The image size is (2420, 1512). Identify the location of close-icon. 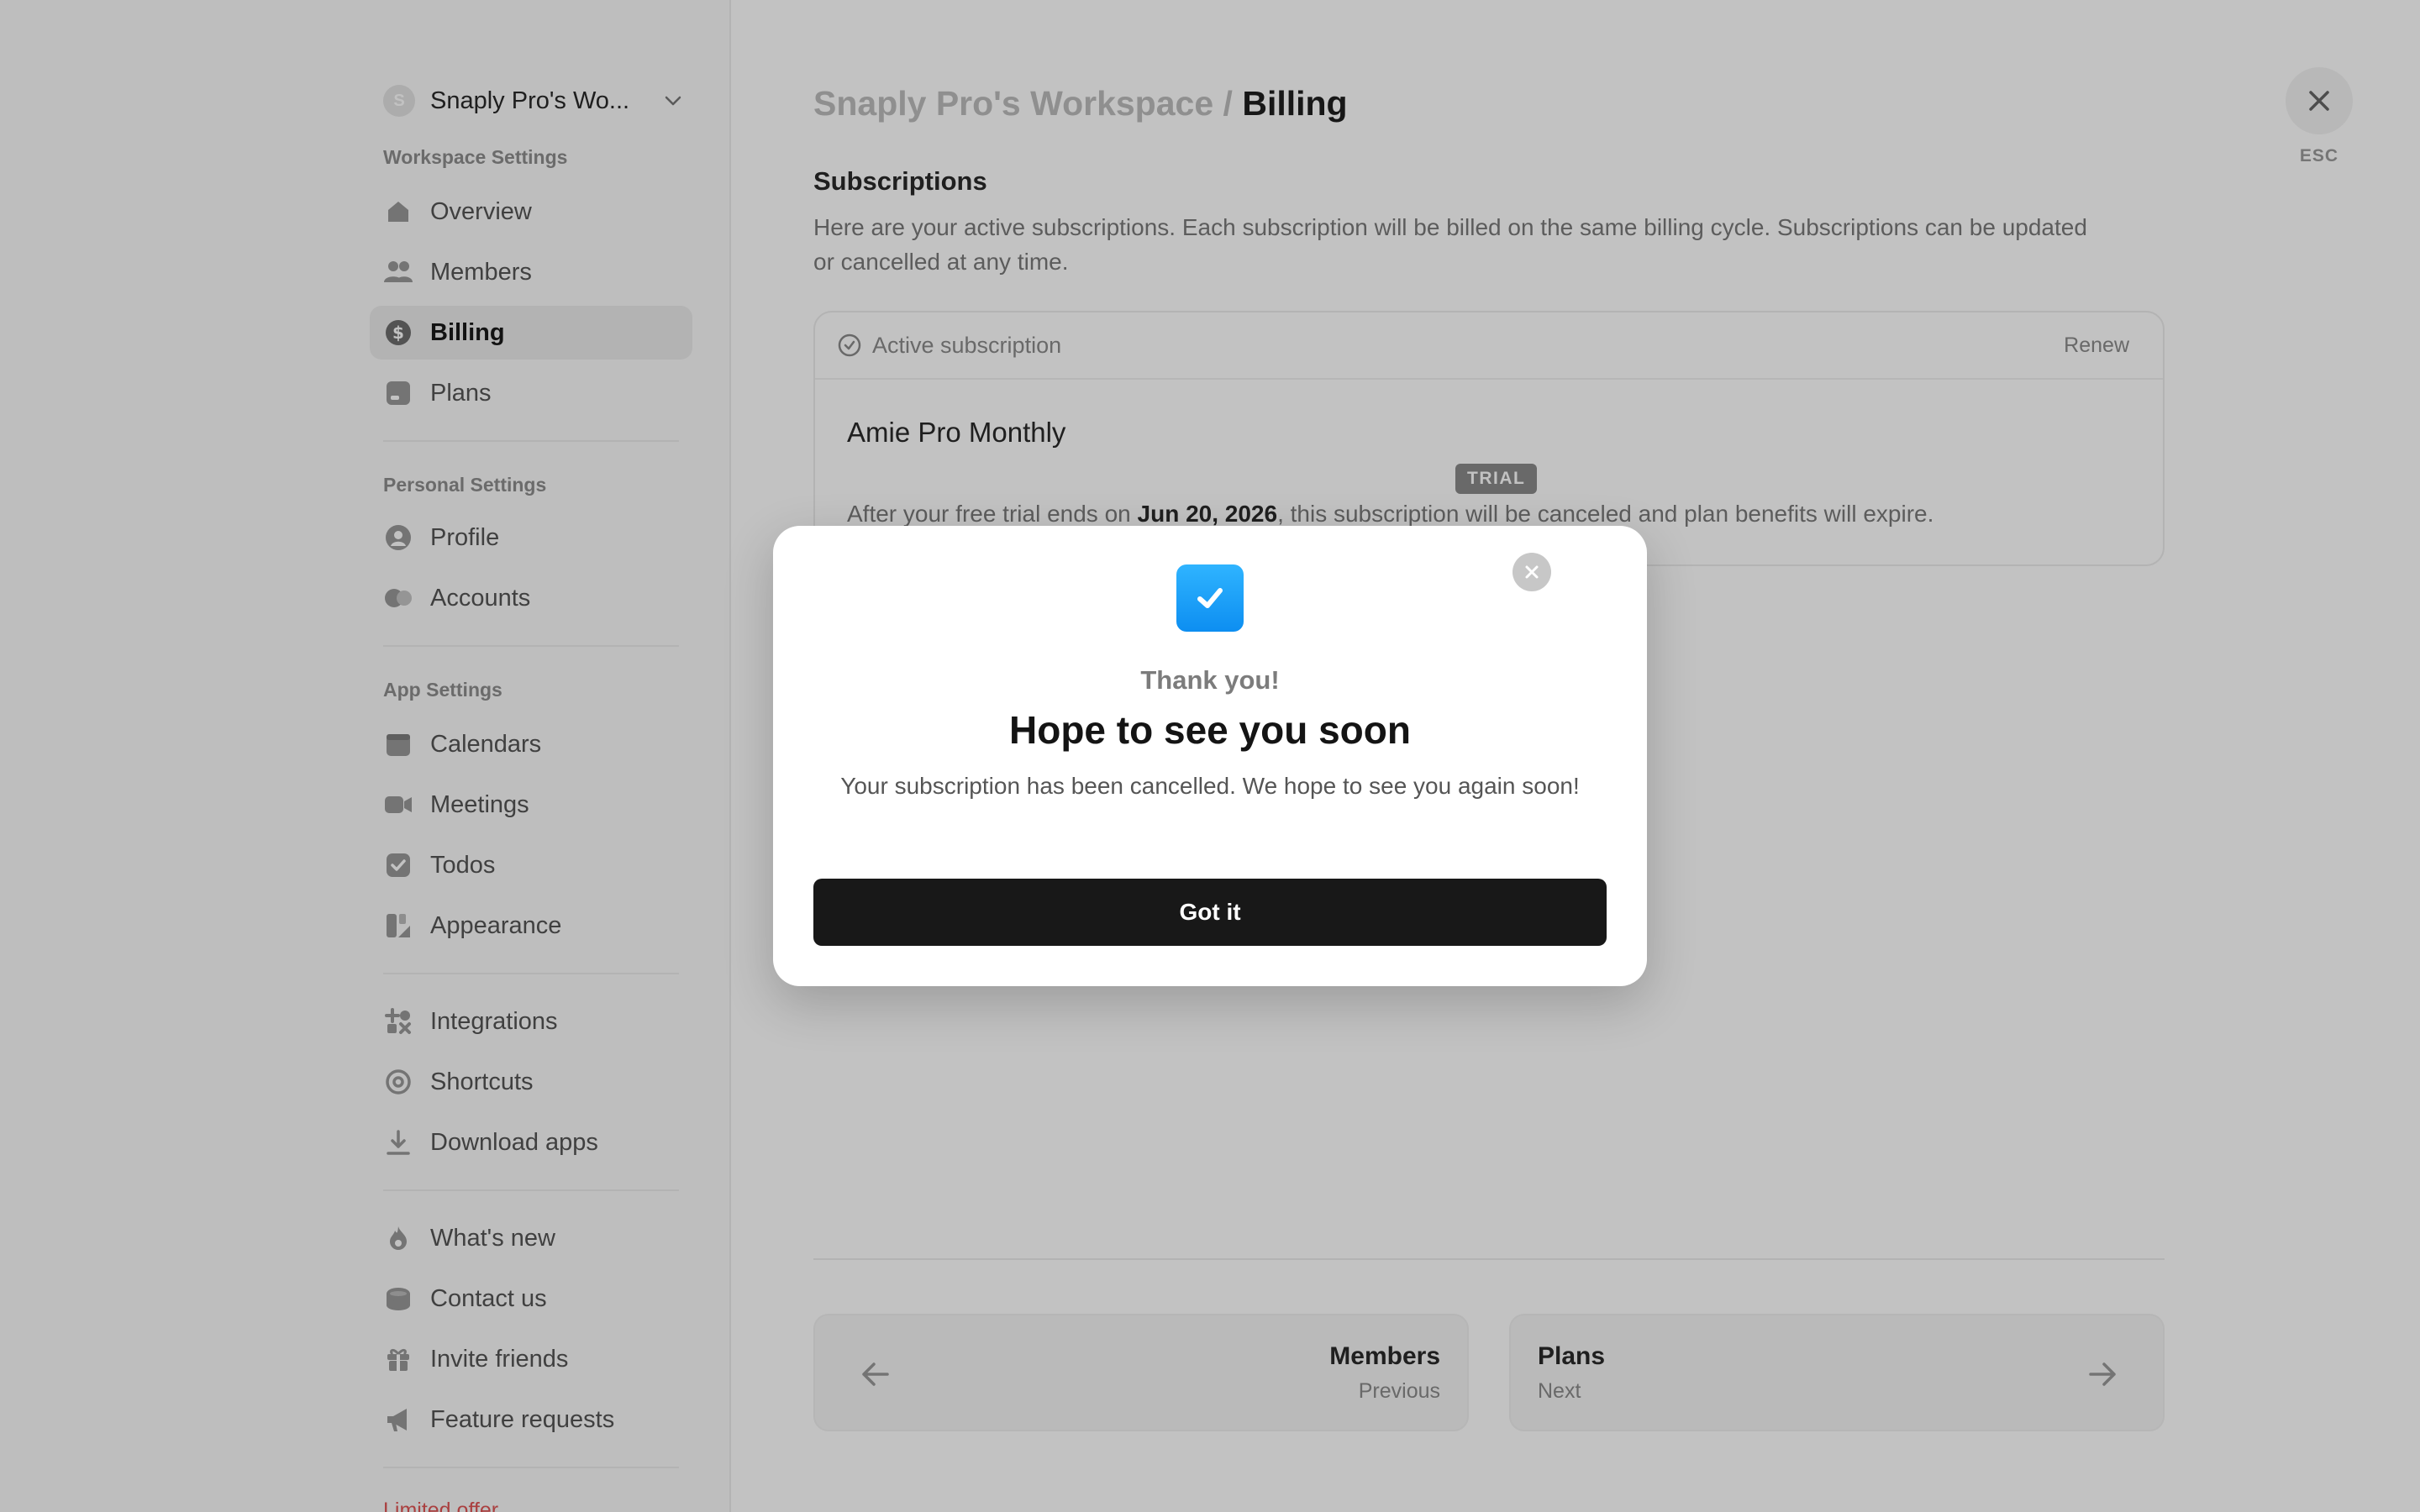
(1532, 572).